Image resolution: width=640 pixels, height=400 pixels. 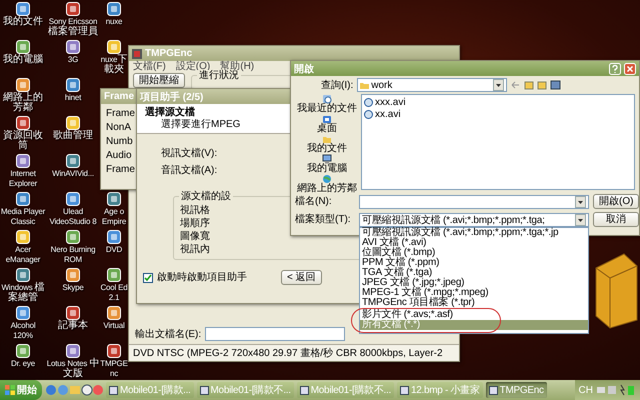 I want to click on places-item: 網路上的芳鄰, so click(x=327, y=189).